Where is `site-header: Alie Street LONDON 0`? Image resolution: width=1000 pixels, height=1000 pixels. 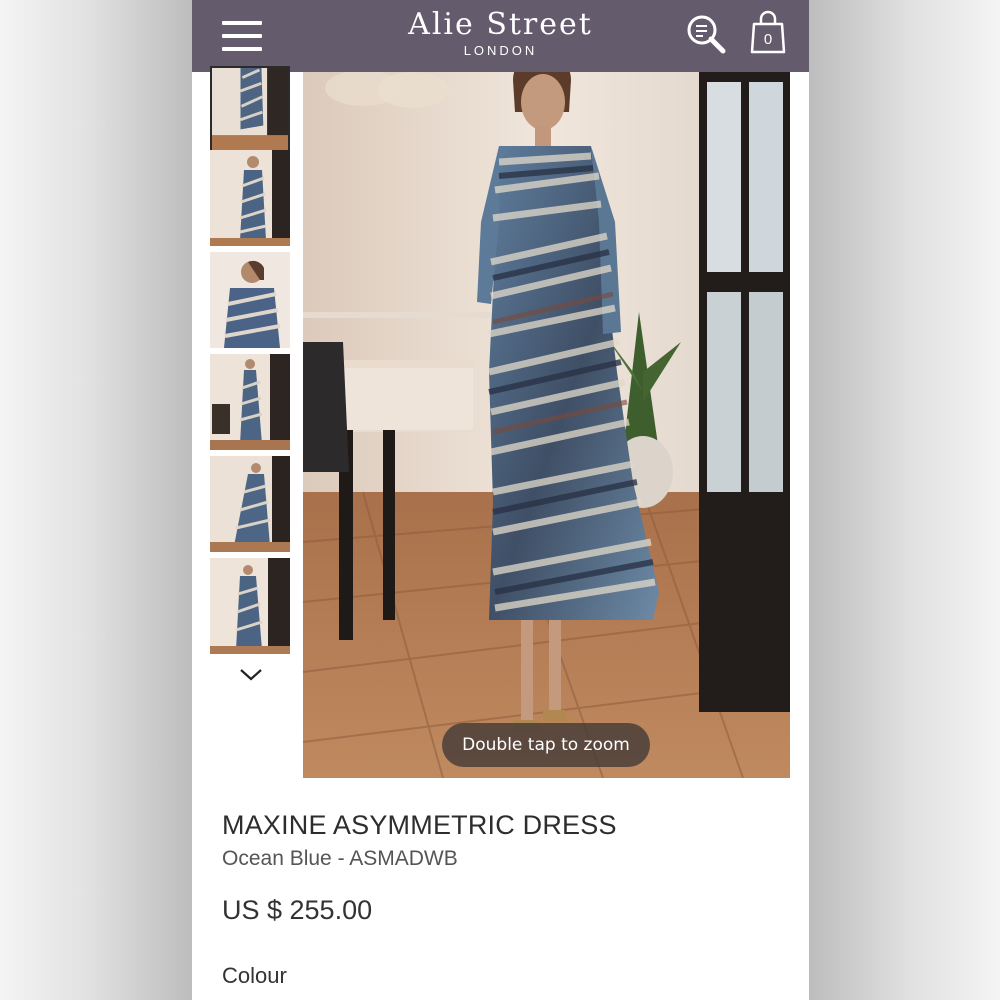 site-header: Alie Street LONDON 0 is located at coordinates (500, 36).